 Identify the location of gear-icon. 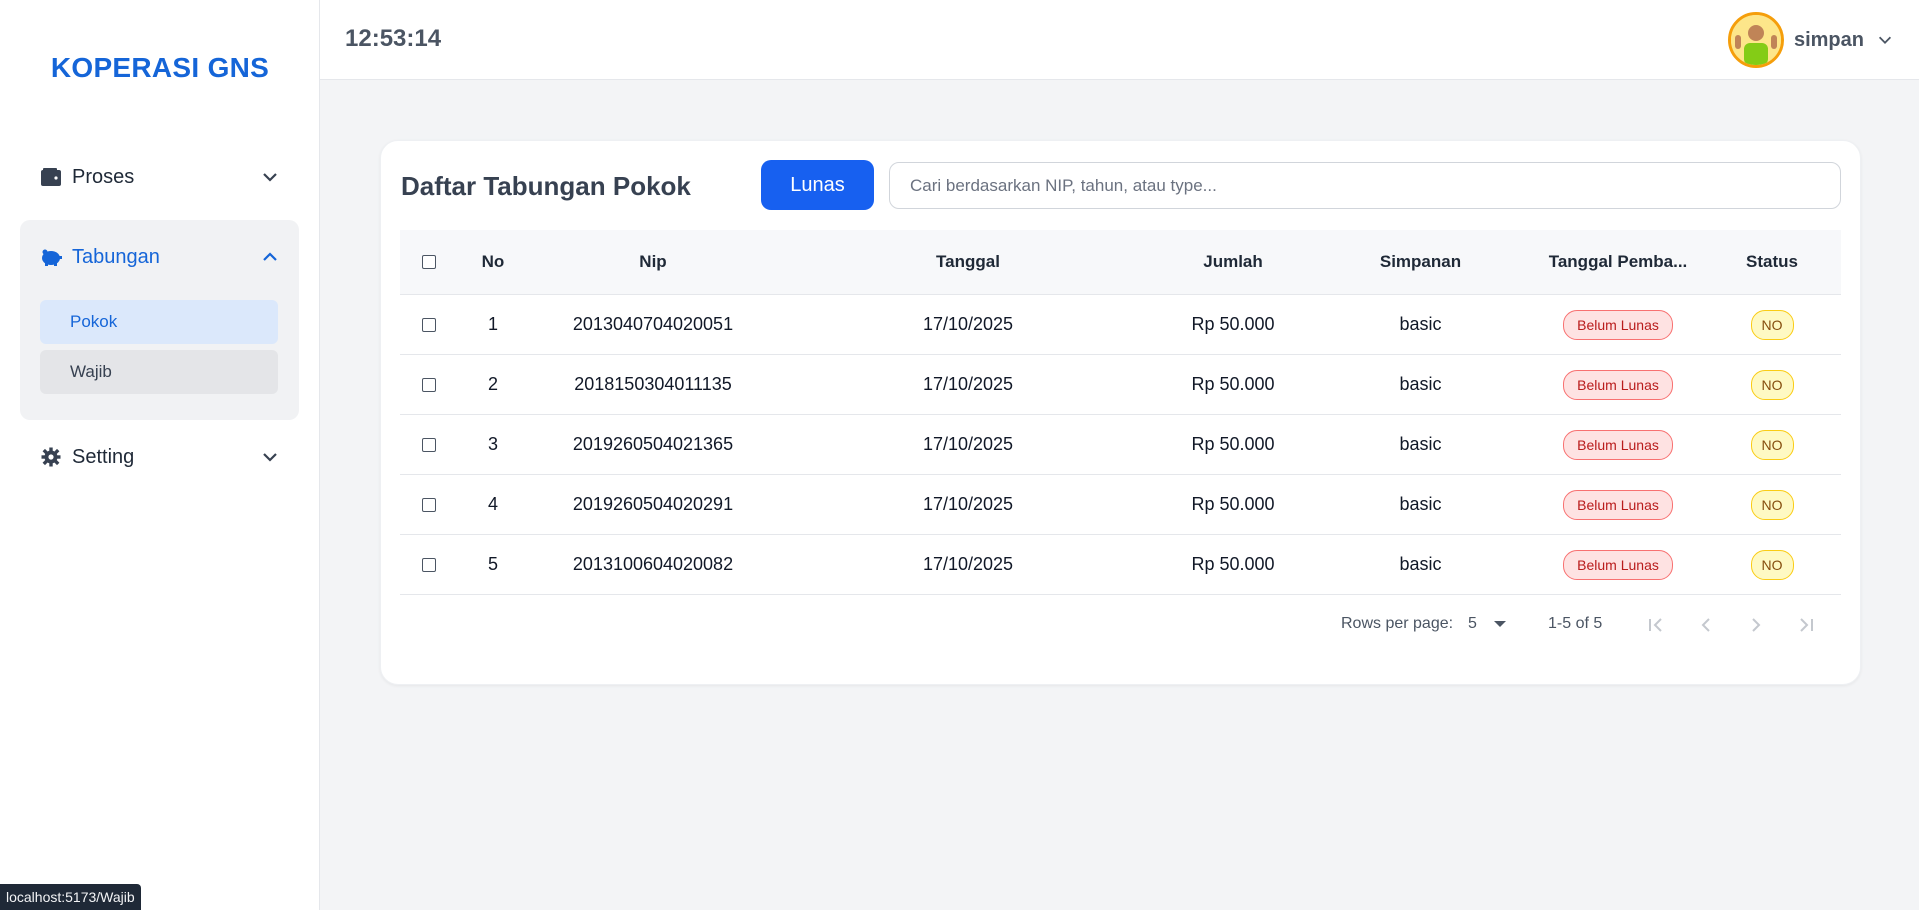
(51, 457).